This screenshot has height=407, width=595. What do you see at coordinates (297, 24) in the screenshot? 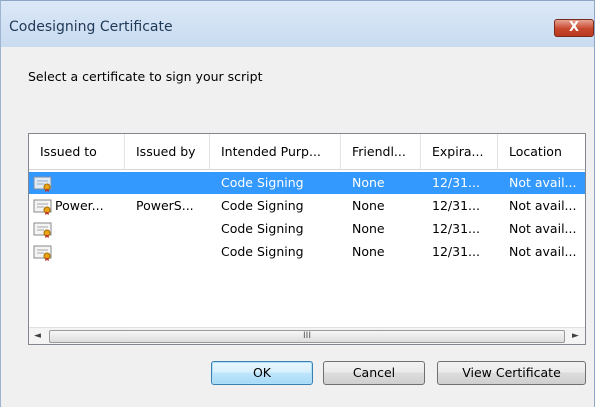
I see `title-bar: Codesigning Certificate X` at bounding box center [297, 24].